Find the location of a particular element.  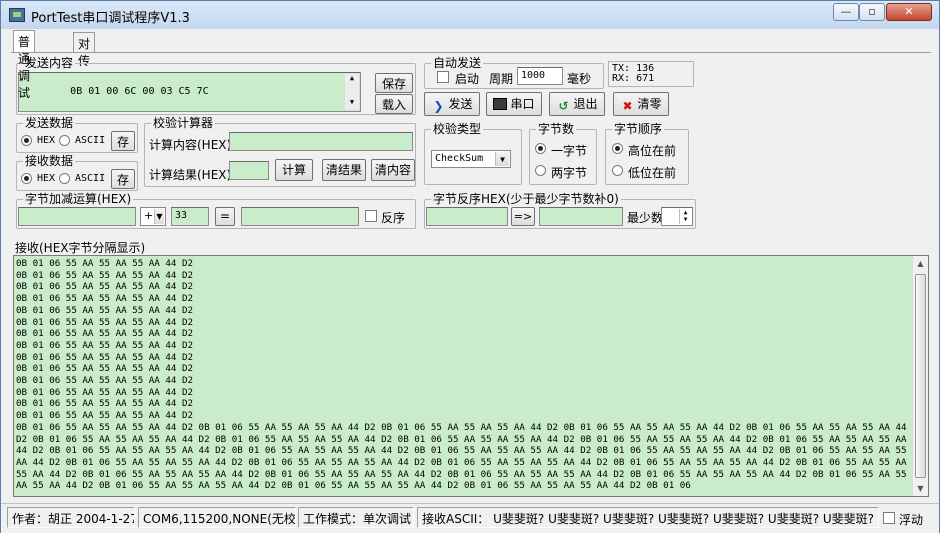

recv-data-group: 接收数据 HEX ASCII 存 is located at coordinates (77, 172).